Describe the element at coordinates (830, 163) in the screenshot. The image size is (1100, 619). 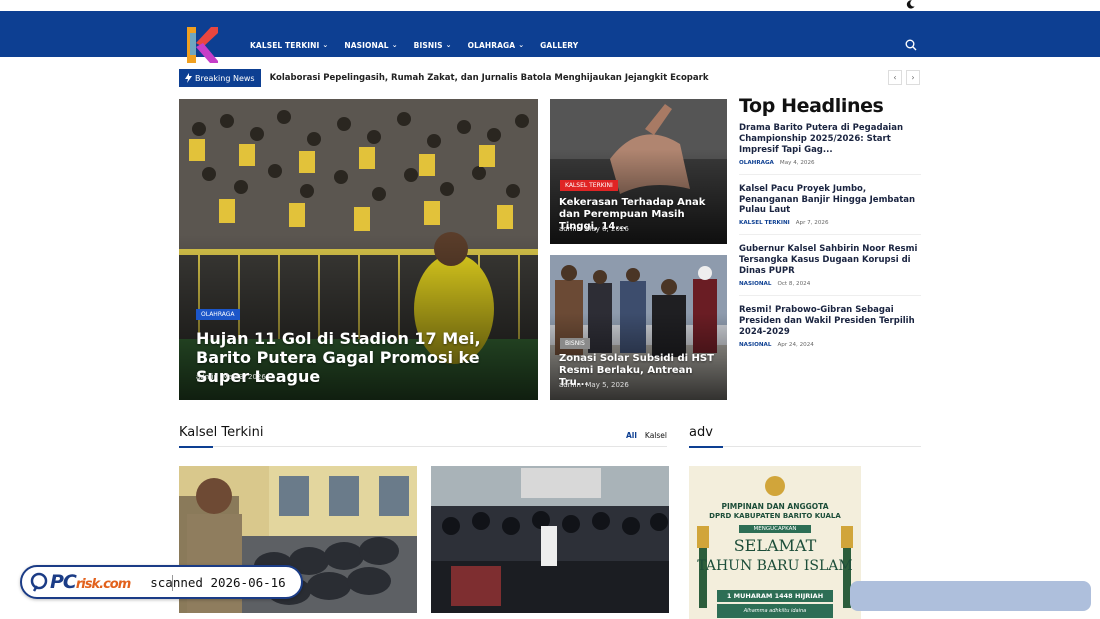
I see `headline-meta: OLAHRAGA May 4, 2026` at that location.